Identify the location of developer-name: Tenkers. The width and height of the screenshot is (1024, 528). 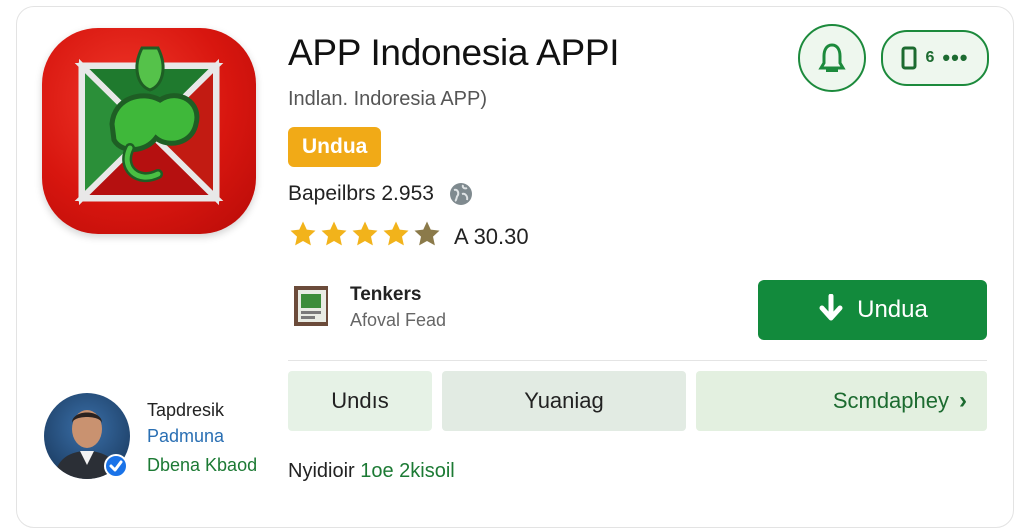
(385, 295).